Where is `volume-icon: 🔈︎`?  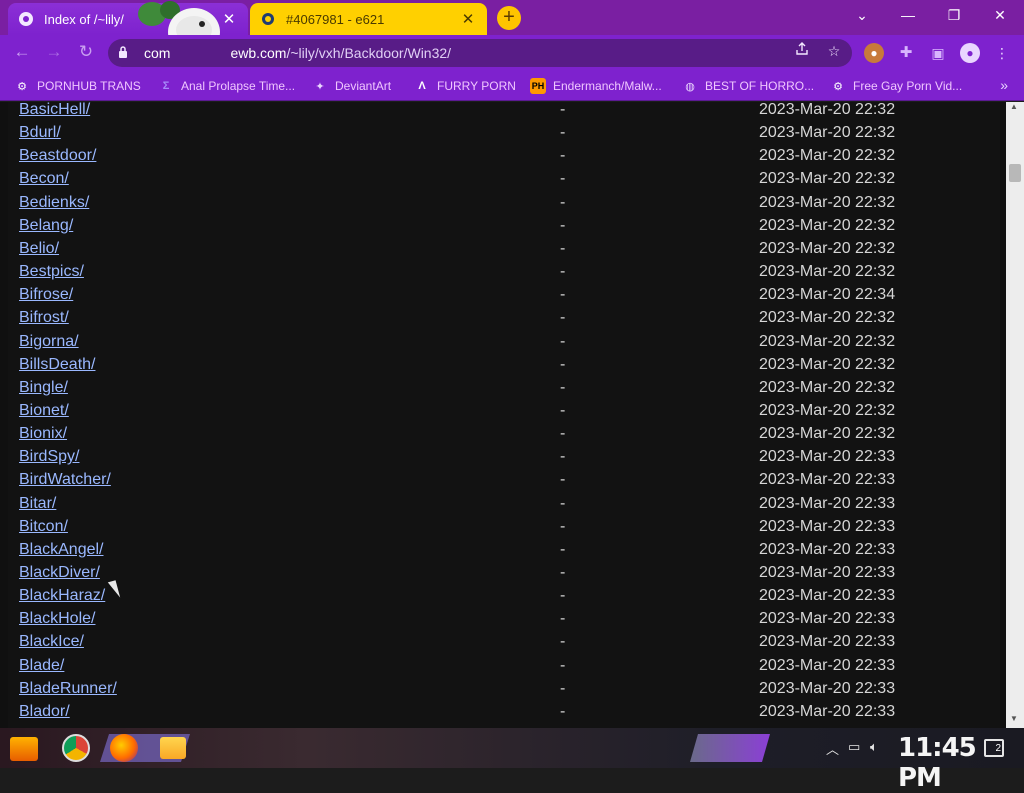
volume-icon: 🔈︎ is located at coordinates (874, 747).